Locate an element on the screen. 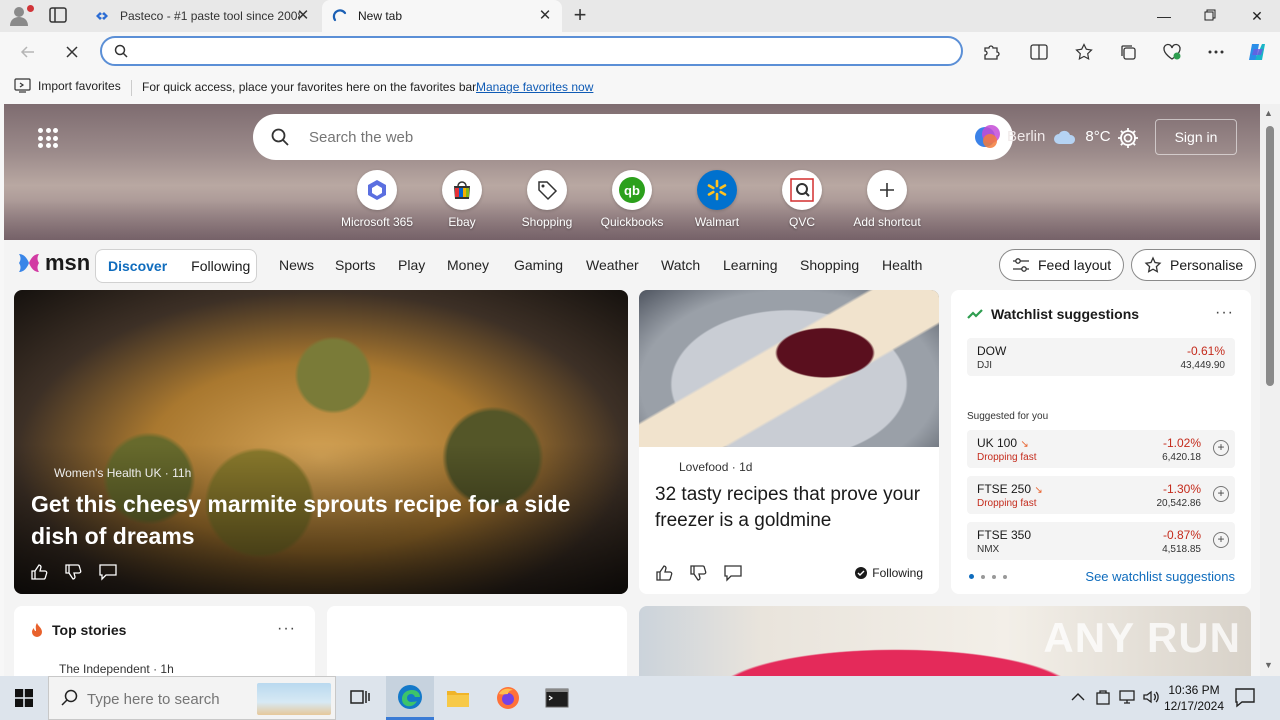 This screenshot has width=1280, height=720. shortcut-shopping: Shopping is located at coordinates (547, 199).